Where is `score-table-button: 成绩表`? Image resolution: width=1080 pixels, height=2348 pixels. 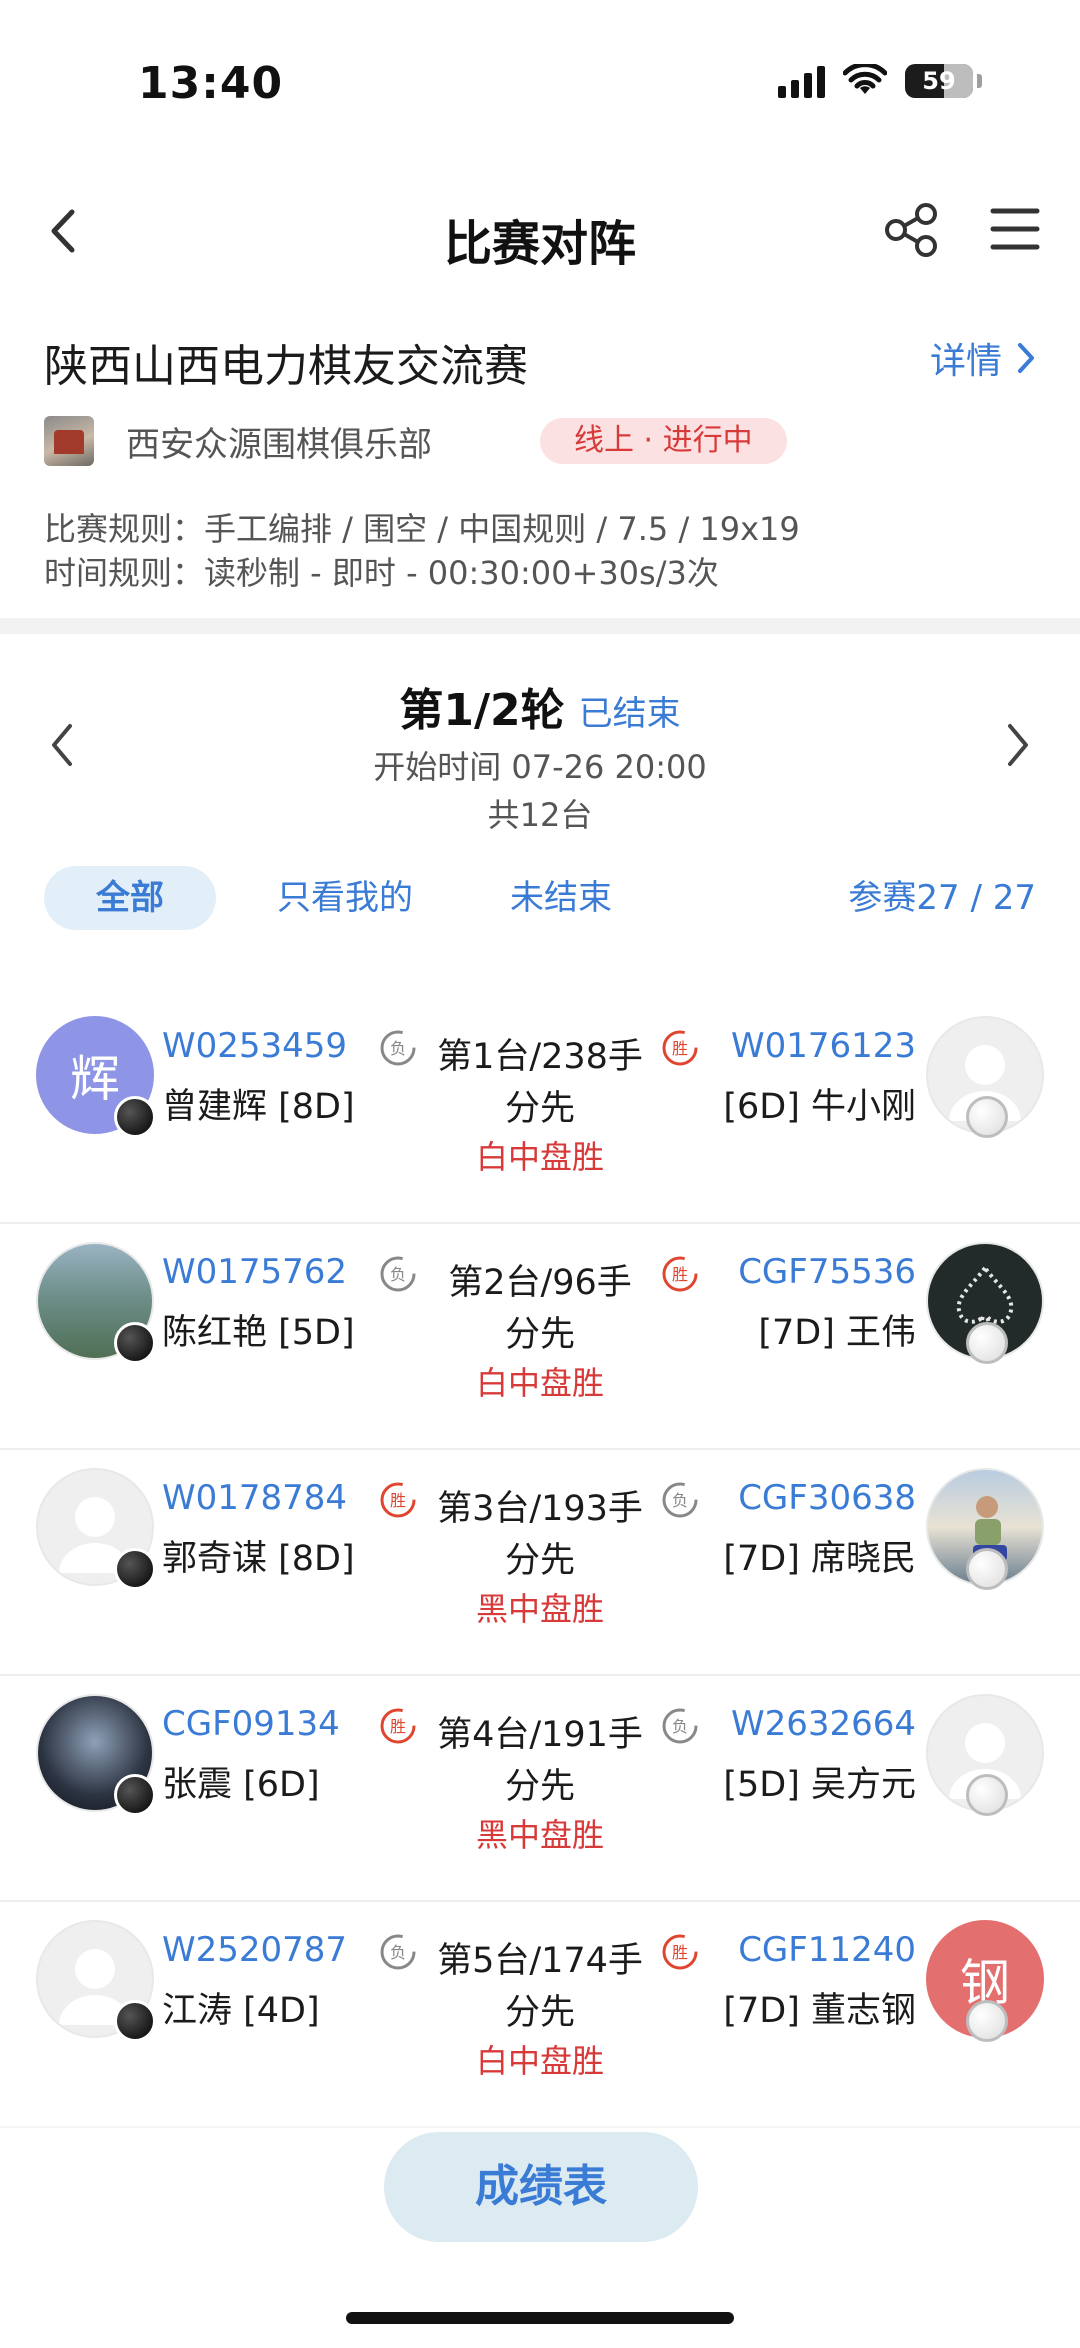 score-table-button: 成绩表 is located at coordinates (541, 2187).